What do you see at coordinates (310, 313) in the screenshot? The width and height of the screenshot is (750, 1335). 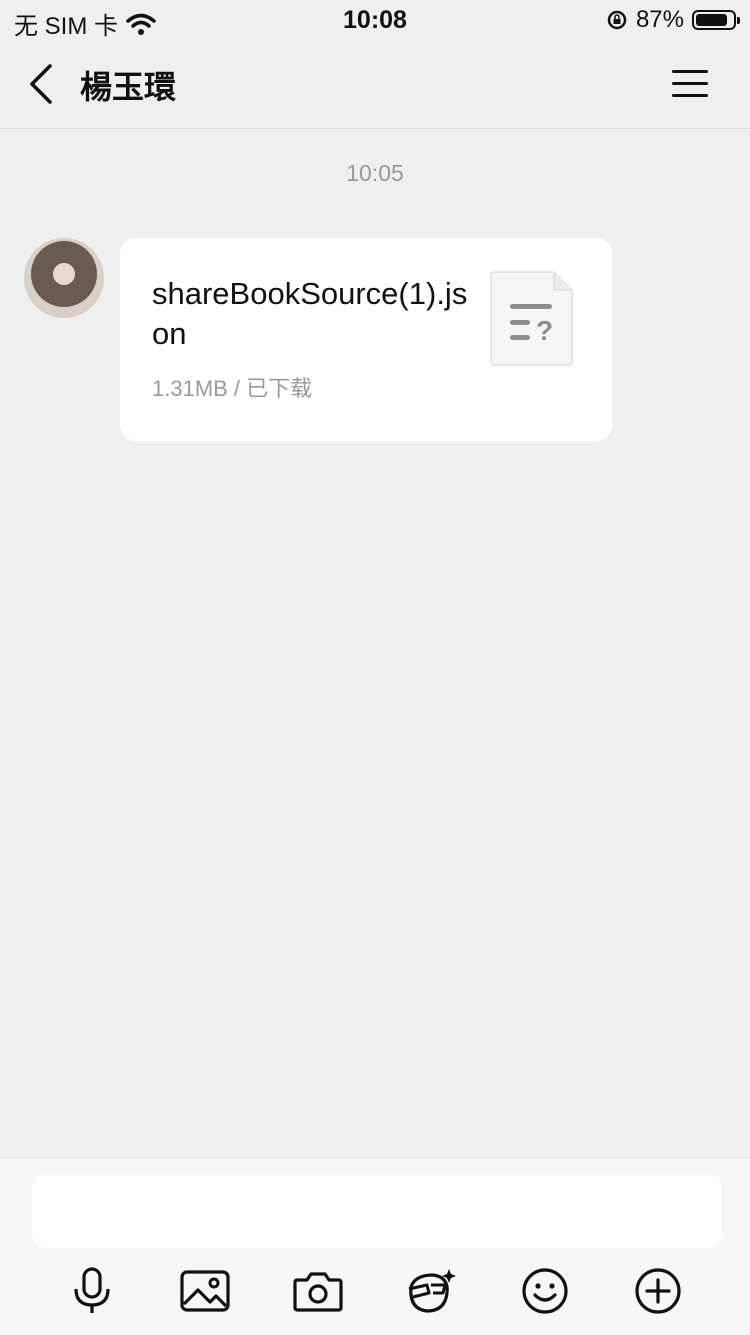 I see `file-name: shareBookSource(1).json` at bounding box center [310, 313].